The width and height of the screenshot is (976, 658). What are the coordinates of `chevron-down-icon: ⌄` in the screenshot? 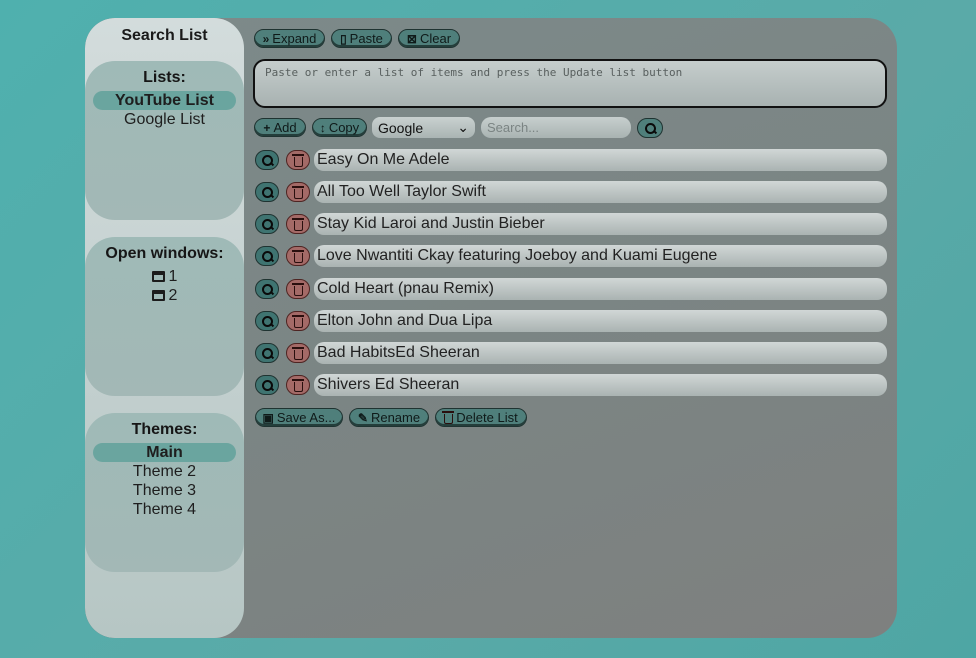 It's located at (463, 127).